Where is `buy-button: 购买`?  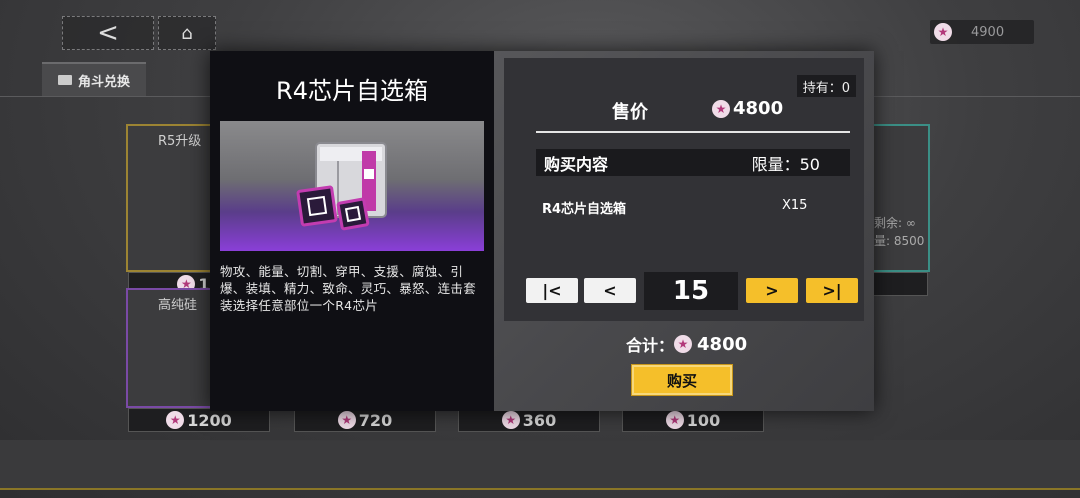 buy-button: 购买 is located at coordinates (682, 380).